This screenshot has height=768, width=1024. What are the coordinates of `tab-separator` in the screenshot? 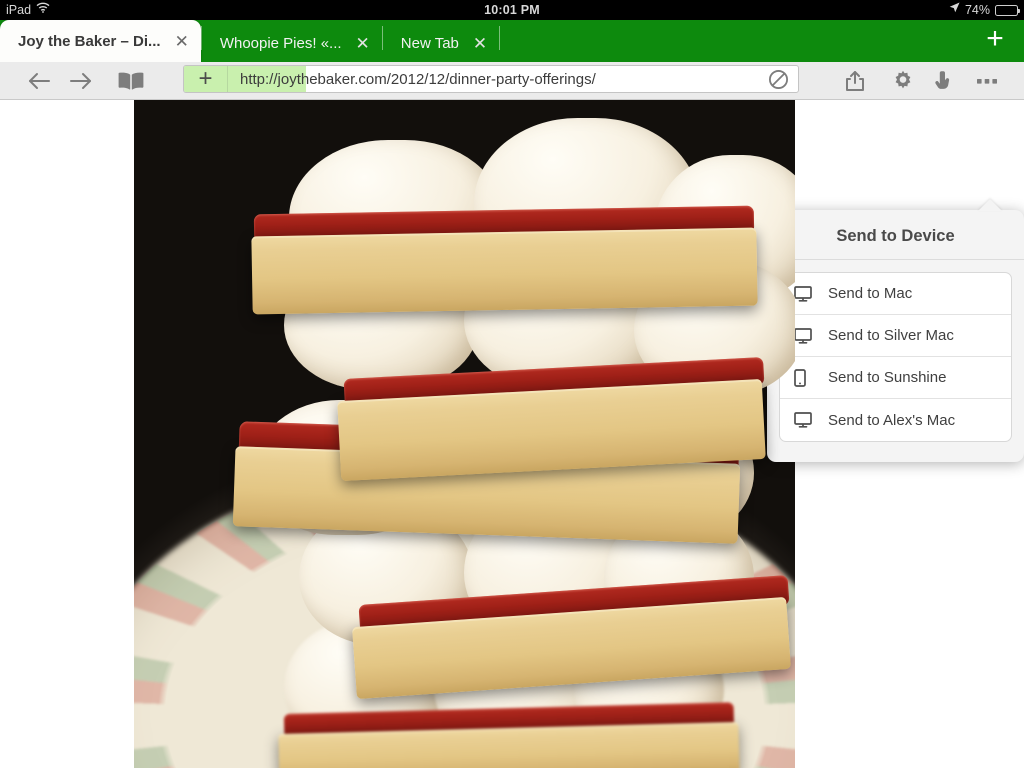 It's located at (500, 38).